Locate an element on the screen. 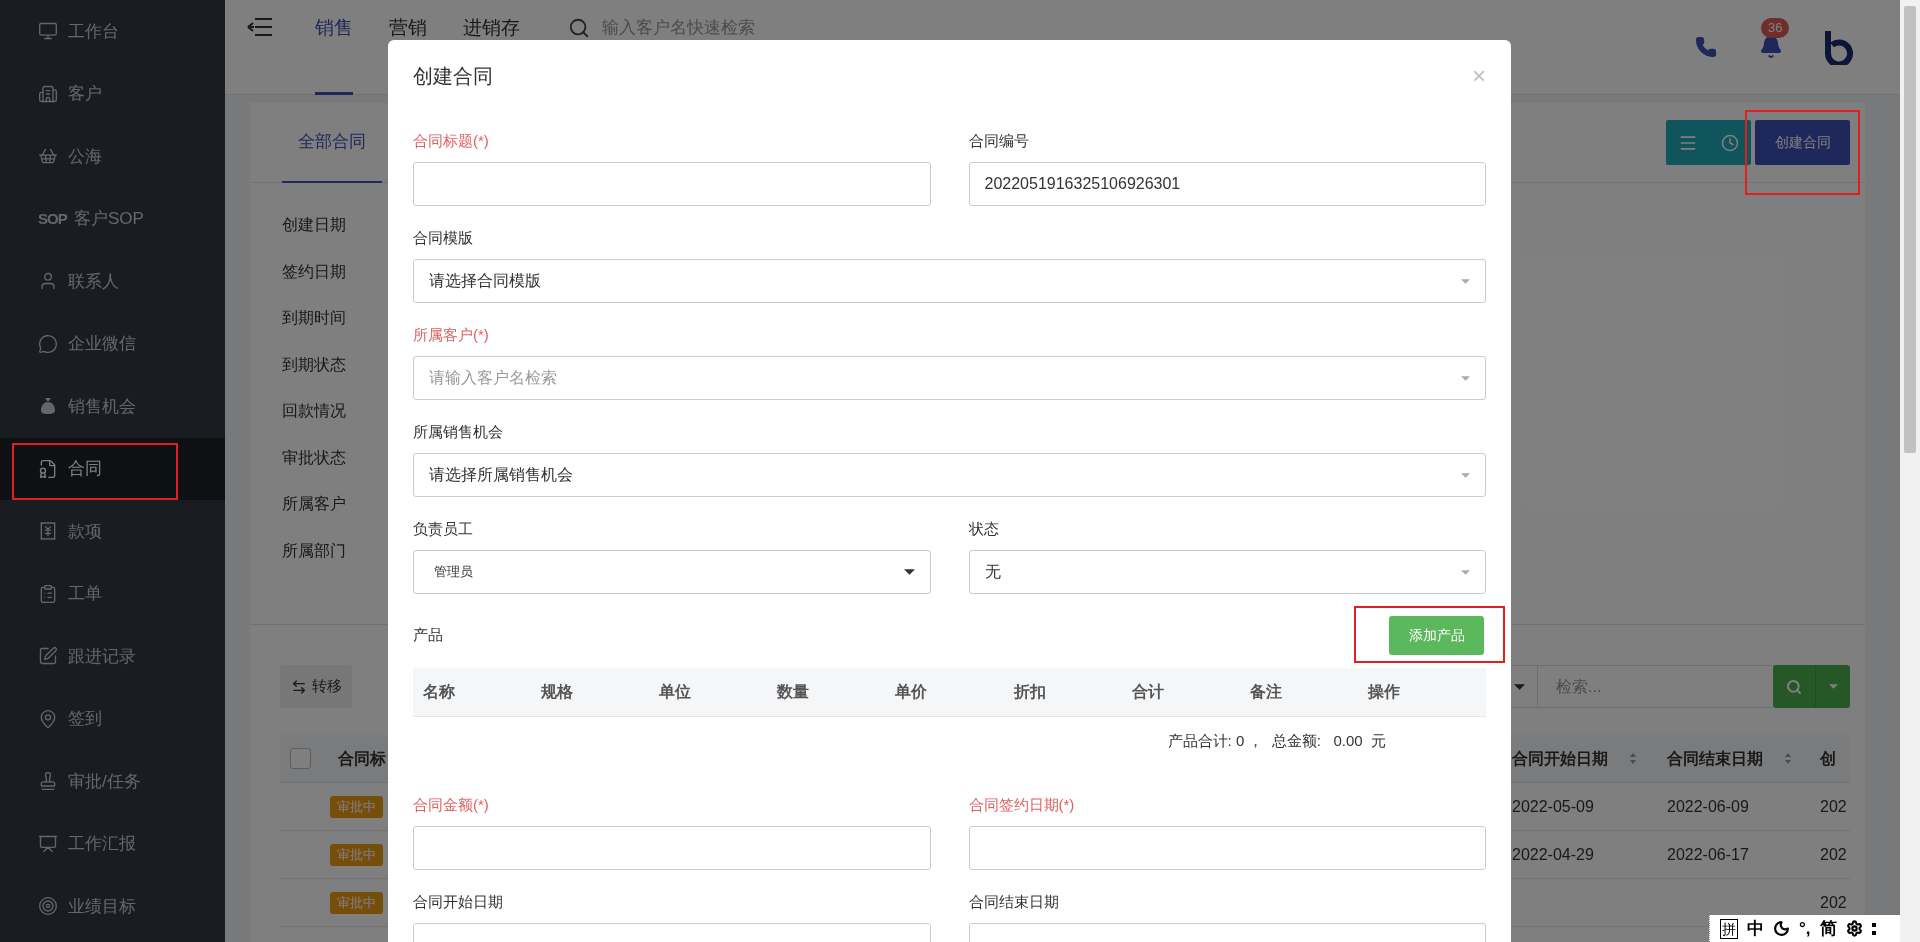 Image resolution: width=1920 pixels, height=942 pixels. column-header: 单位 is located at coordinates (676, 692).